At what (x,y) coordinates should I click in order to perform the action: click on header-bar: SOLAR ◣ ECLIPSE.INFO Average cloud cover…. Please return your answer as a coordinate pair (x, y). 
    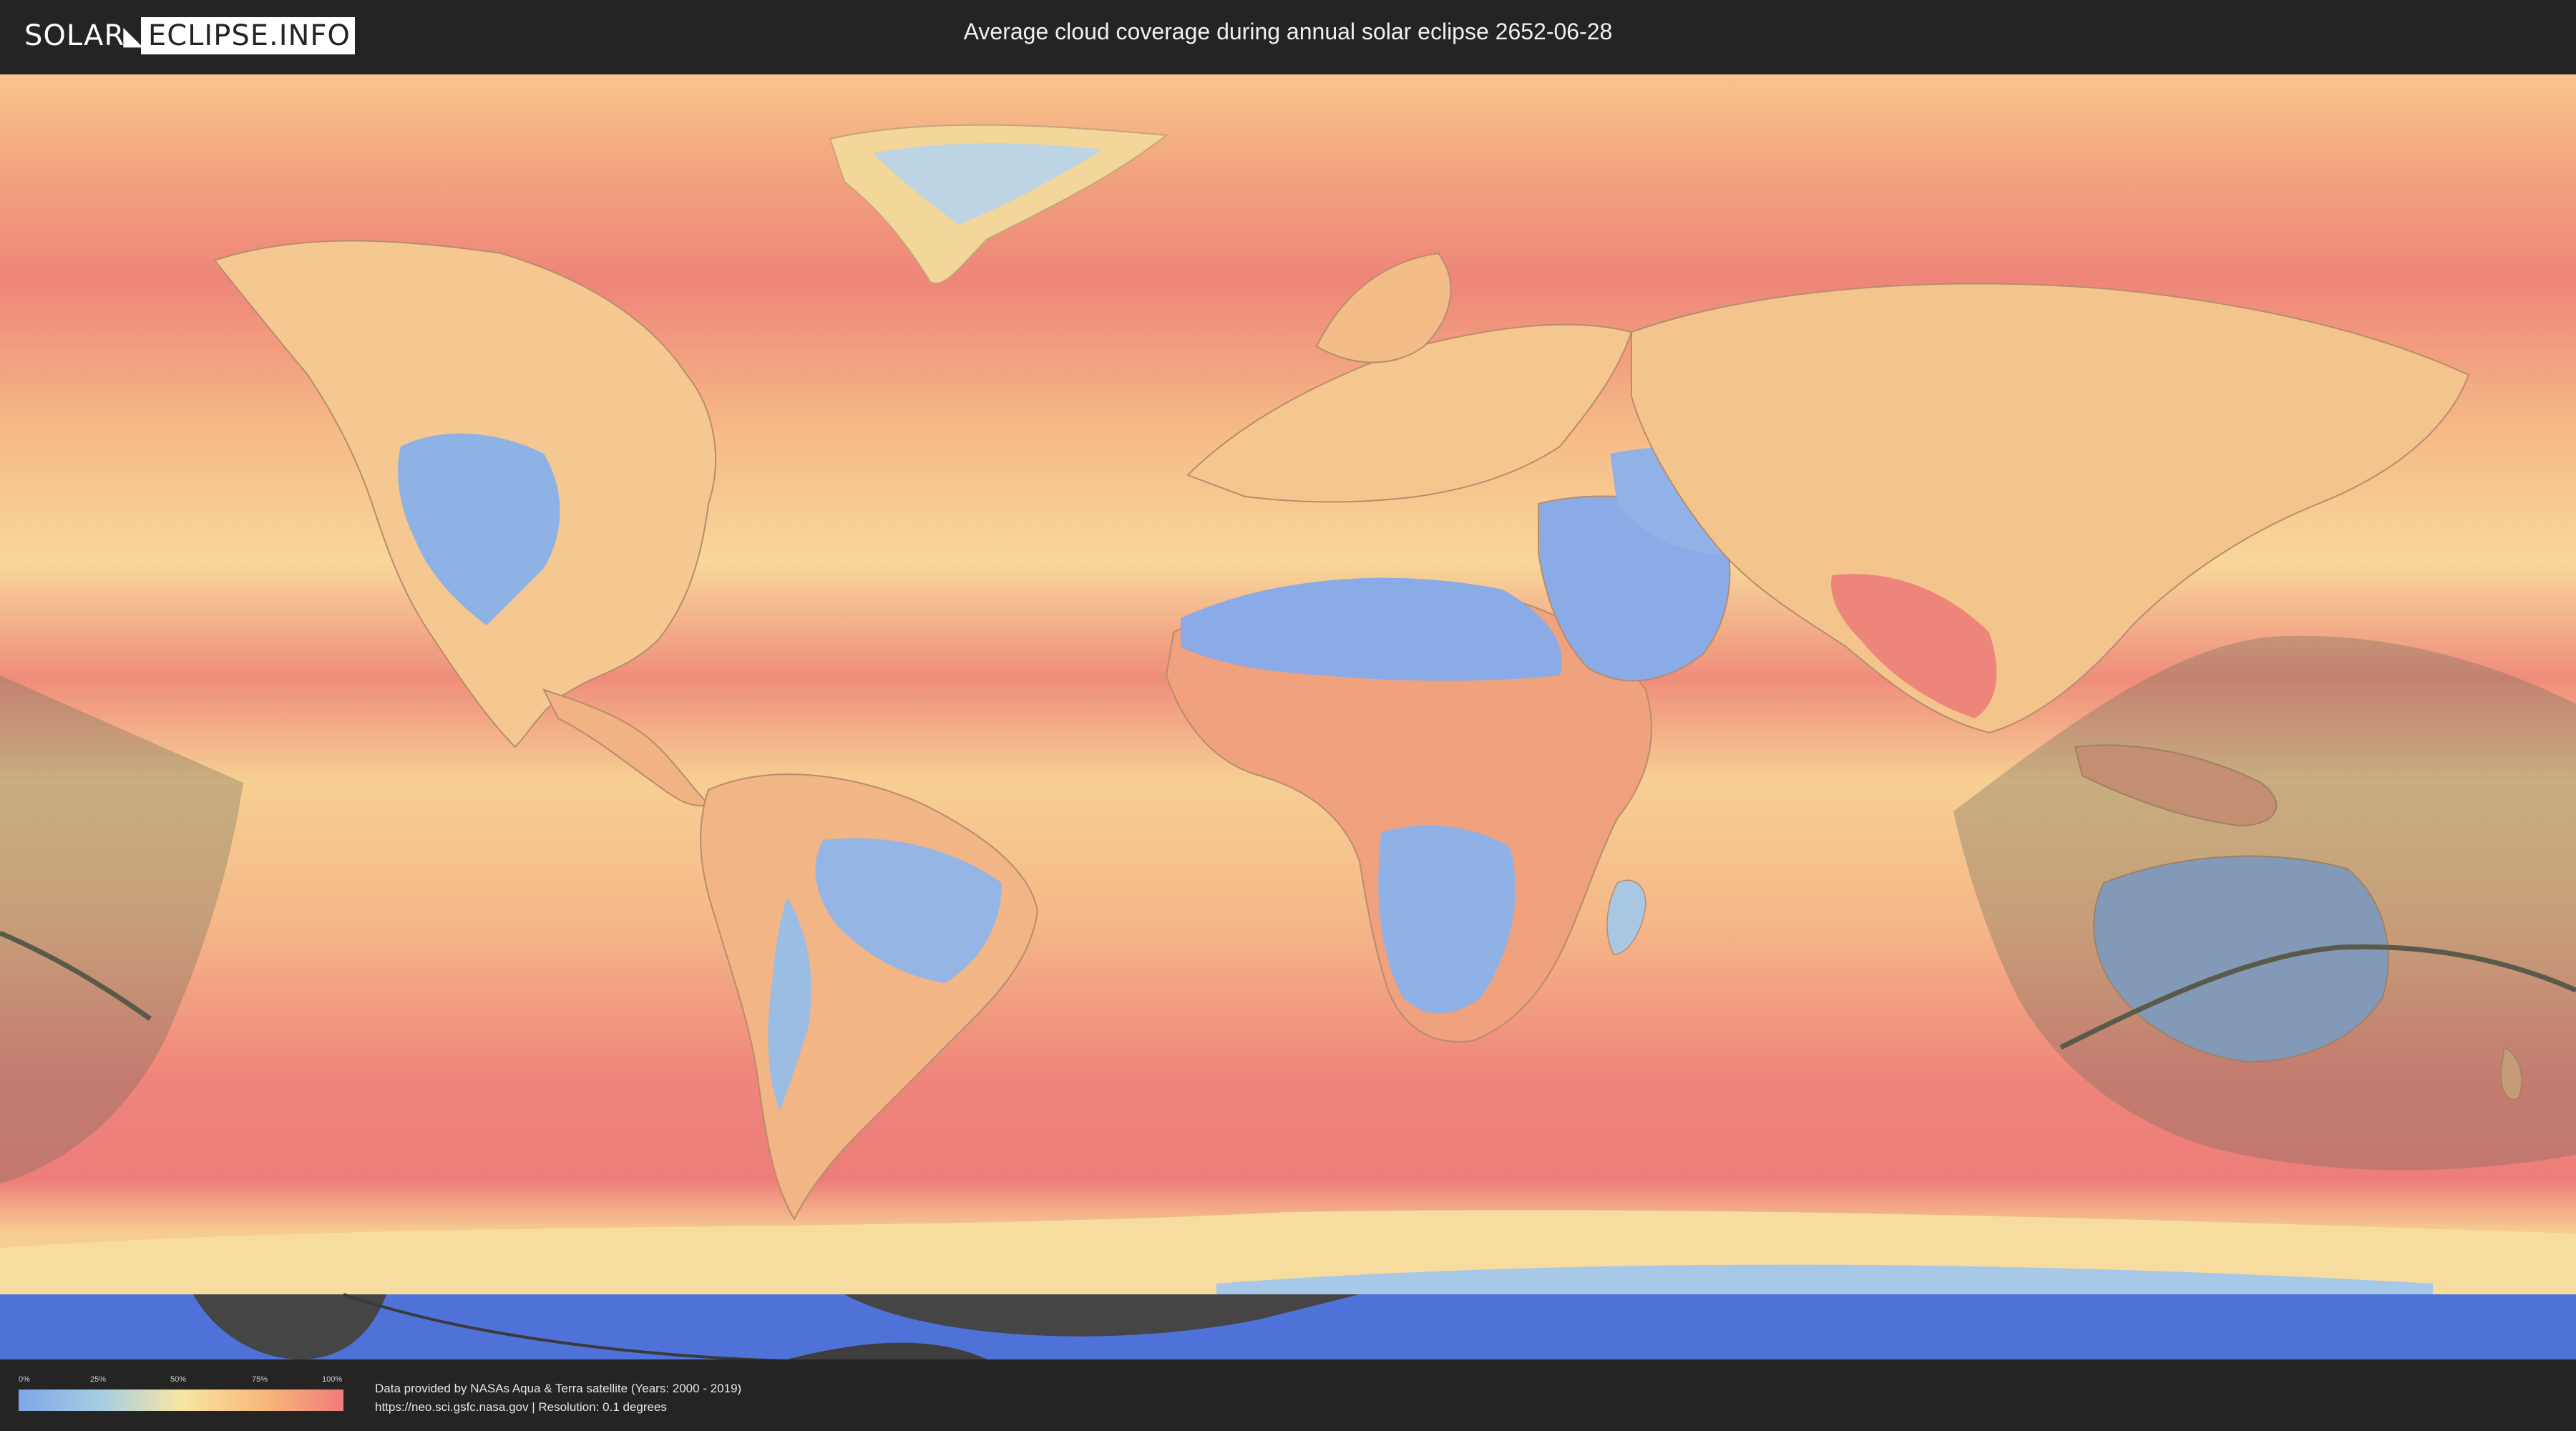
    Looking at the image, I should click on (1288, 36).